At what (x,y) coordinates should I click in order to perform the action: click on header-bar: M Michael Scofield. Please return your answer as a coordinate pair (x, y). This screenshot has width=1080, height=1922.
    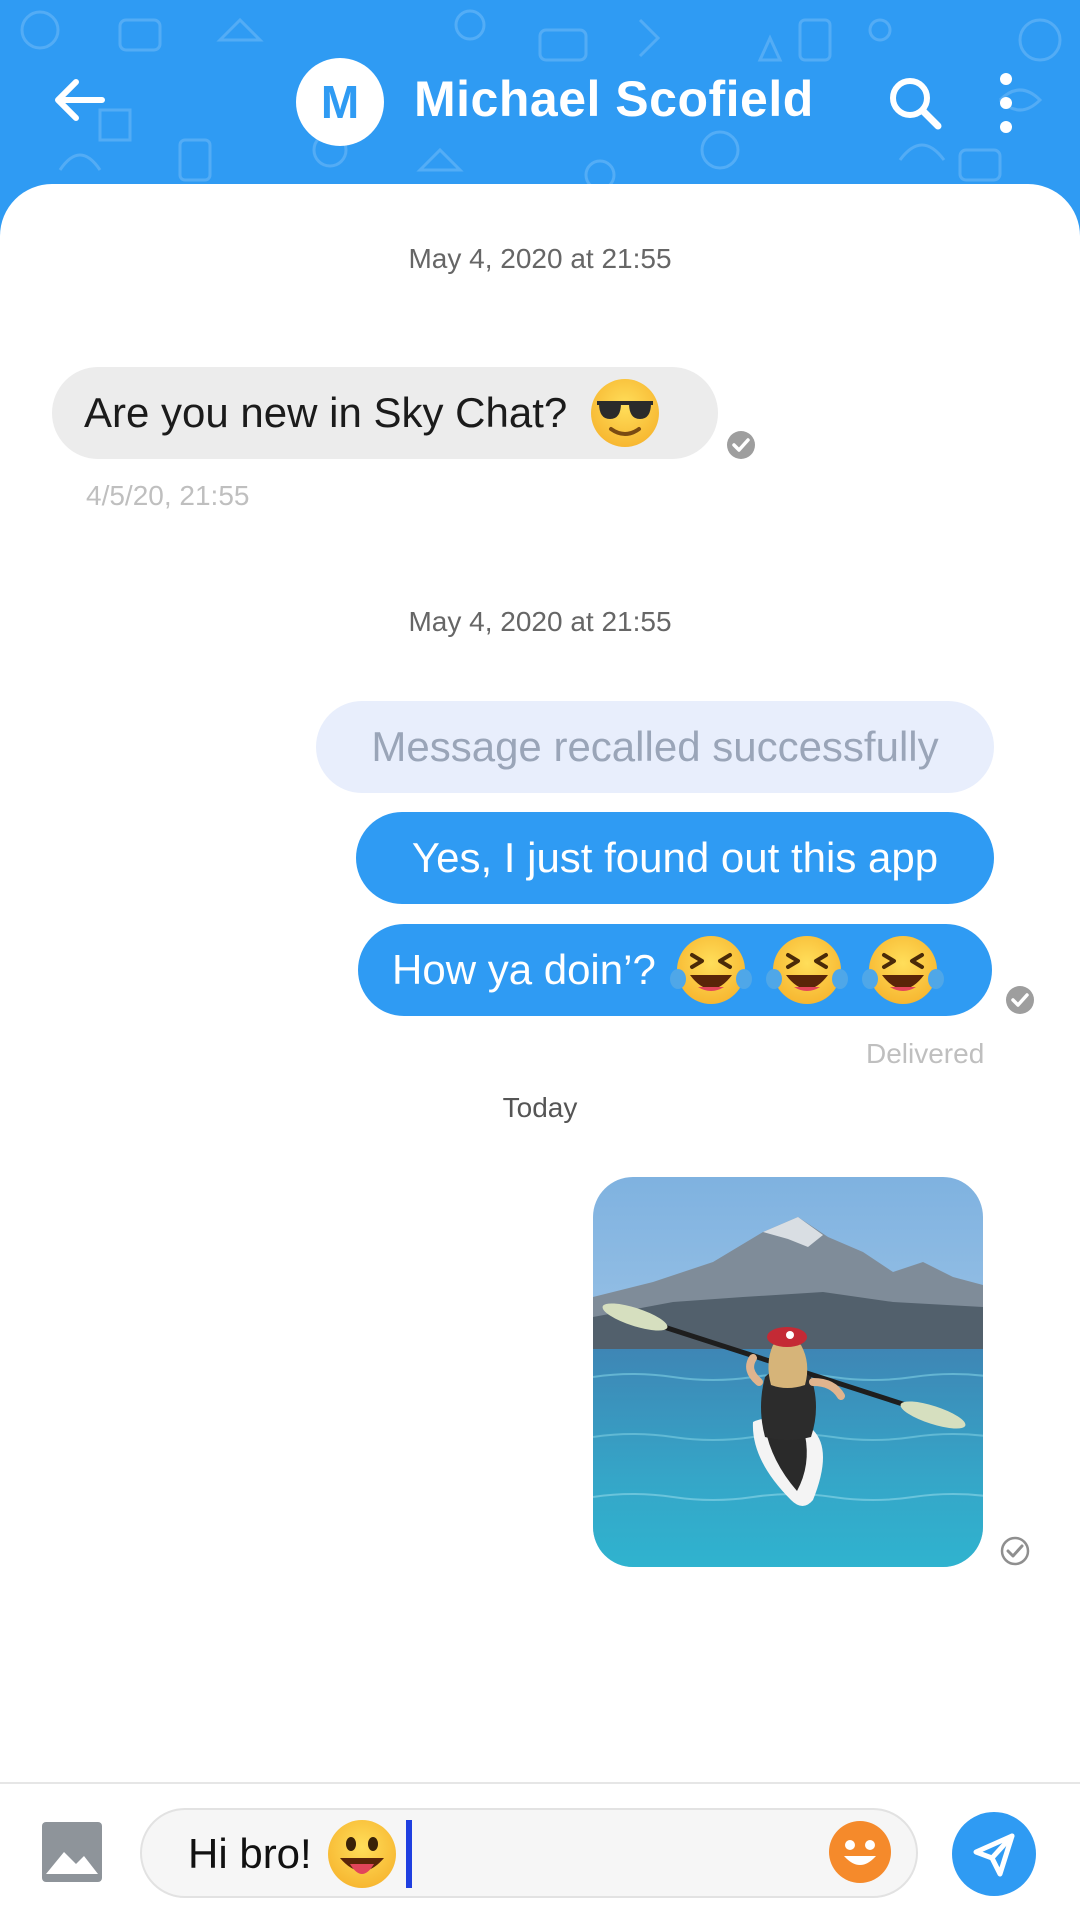
    Looking at the image, I should click on (540, 101).